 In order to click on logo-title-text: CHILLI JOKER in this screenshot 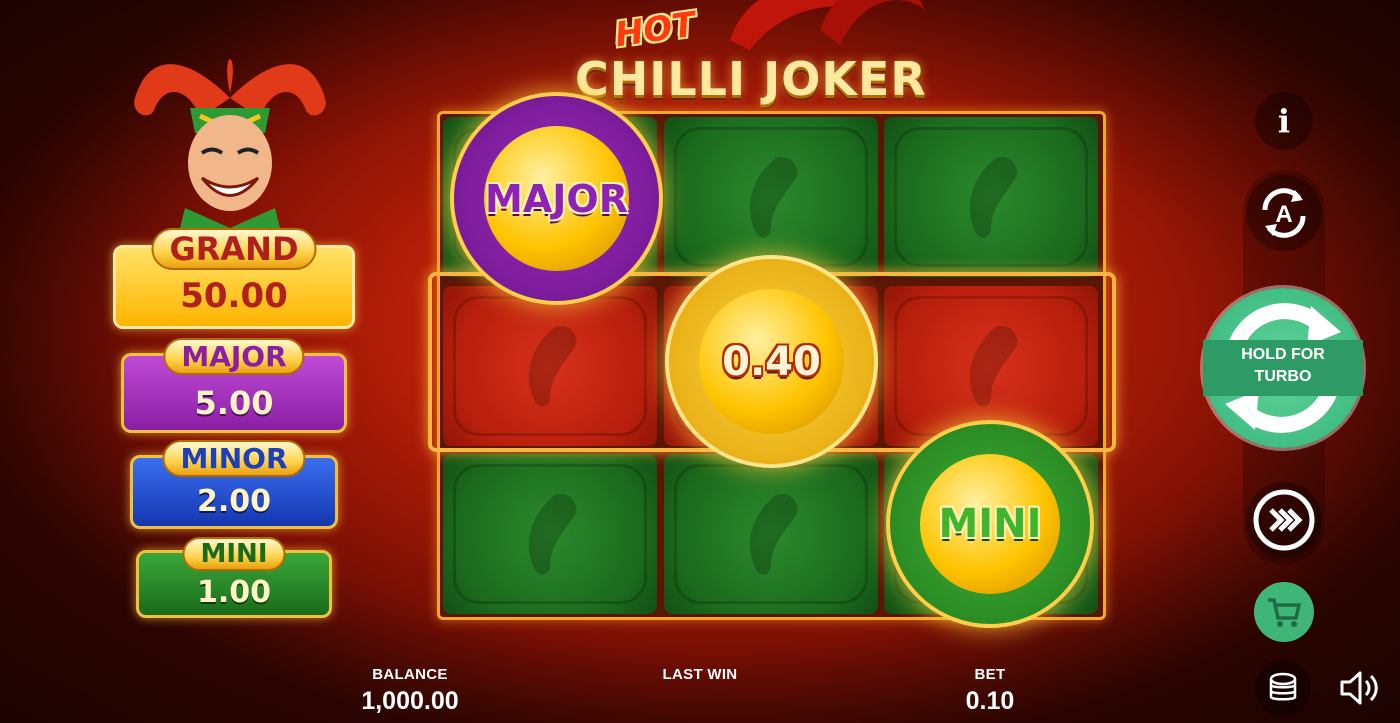, I will do `click(751, 79)`.